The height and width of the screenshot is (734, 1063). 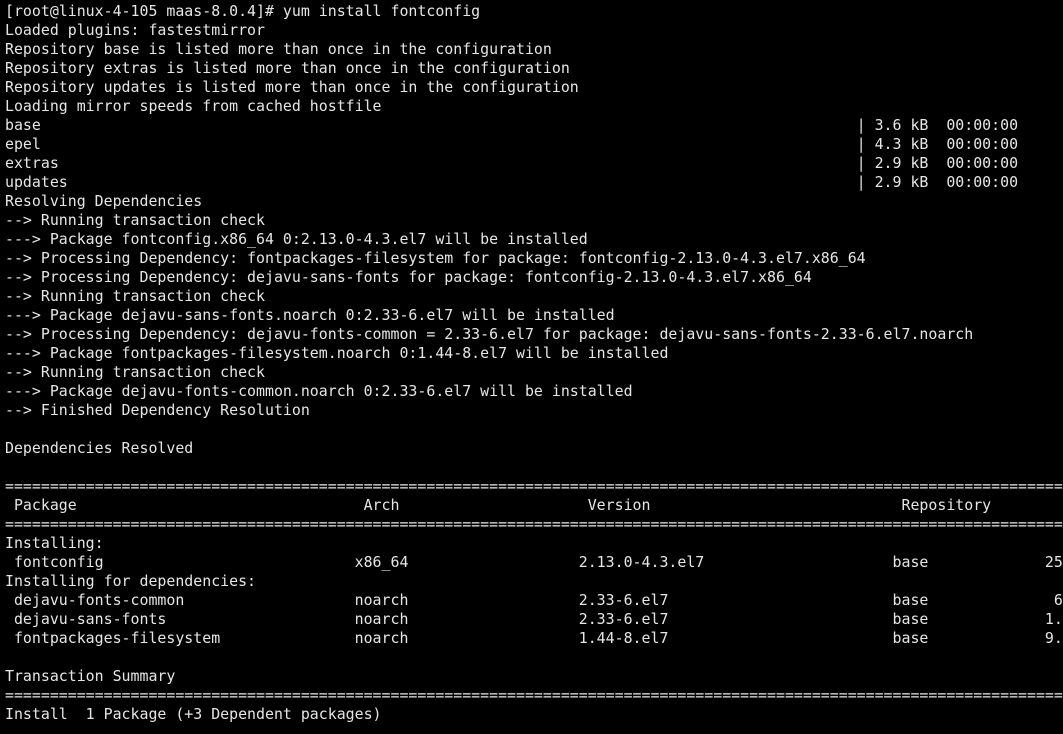 What do you see at coordinates (157, 410) in the screenshot?
I see `output-line: --> Finished Dependency Resolution` at bounding box center [157, 410].